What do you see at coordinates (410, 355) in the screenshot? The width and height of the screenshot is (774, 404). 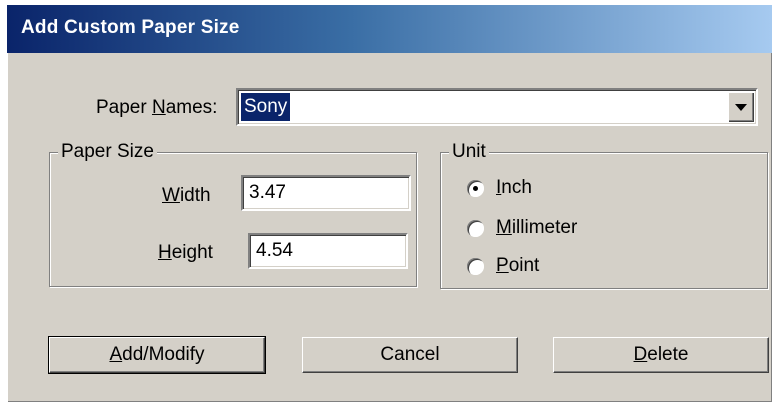 I see `cancel-button: Cancel` at bounding box center [410, 355].